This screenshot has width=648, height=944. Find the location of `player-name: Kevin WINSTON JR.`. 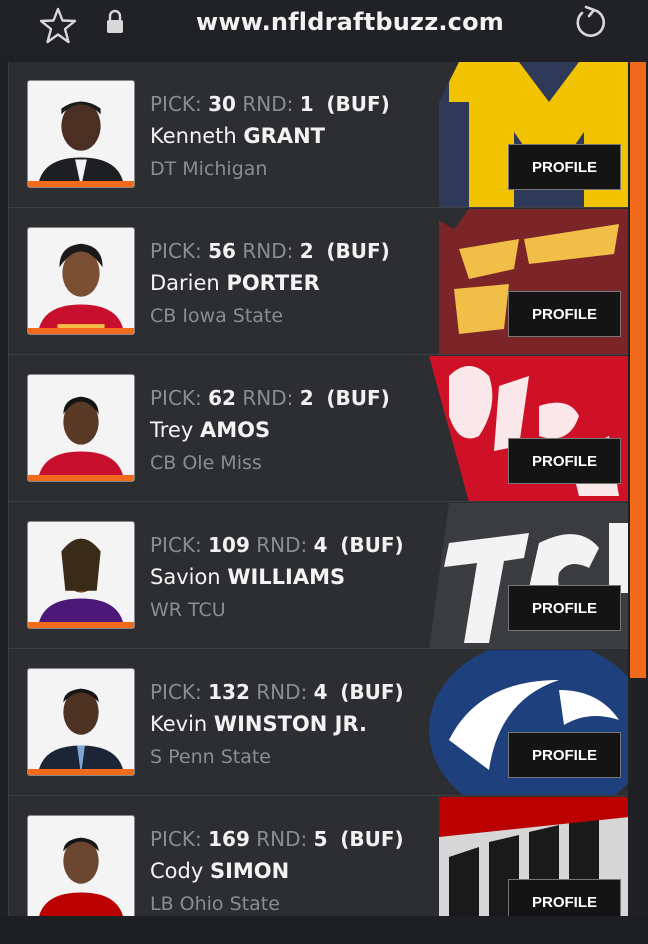

player-name: Kevin WINSTON JR. is located at coordinates (258, 724).